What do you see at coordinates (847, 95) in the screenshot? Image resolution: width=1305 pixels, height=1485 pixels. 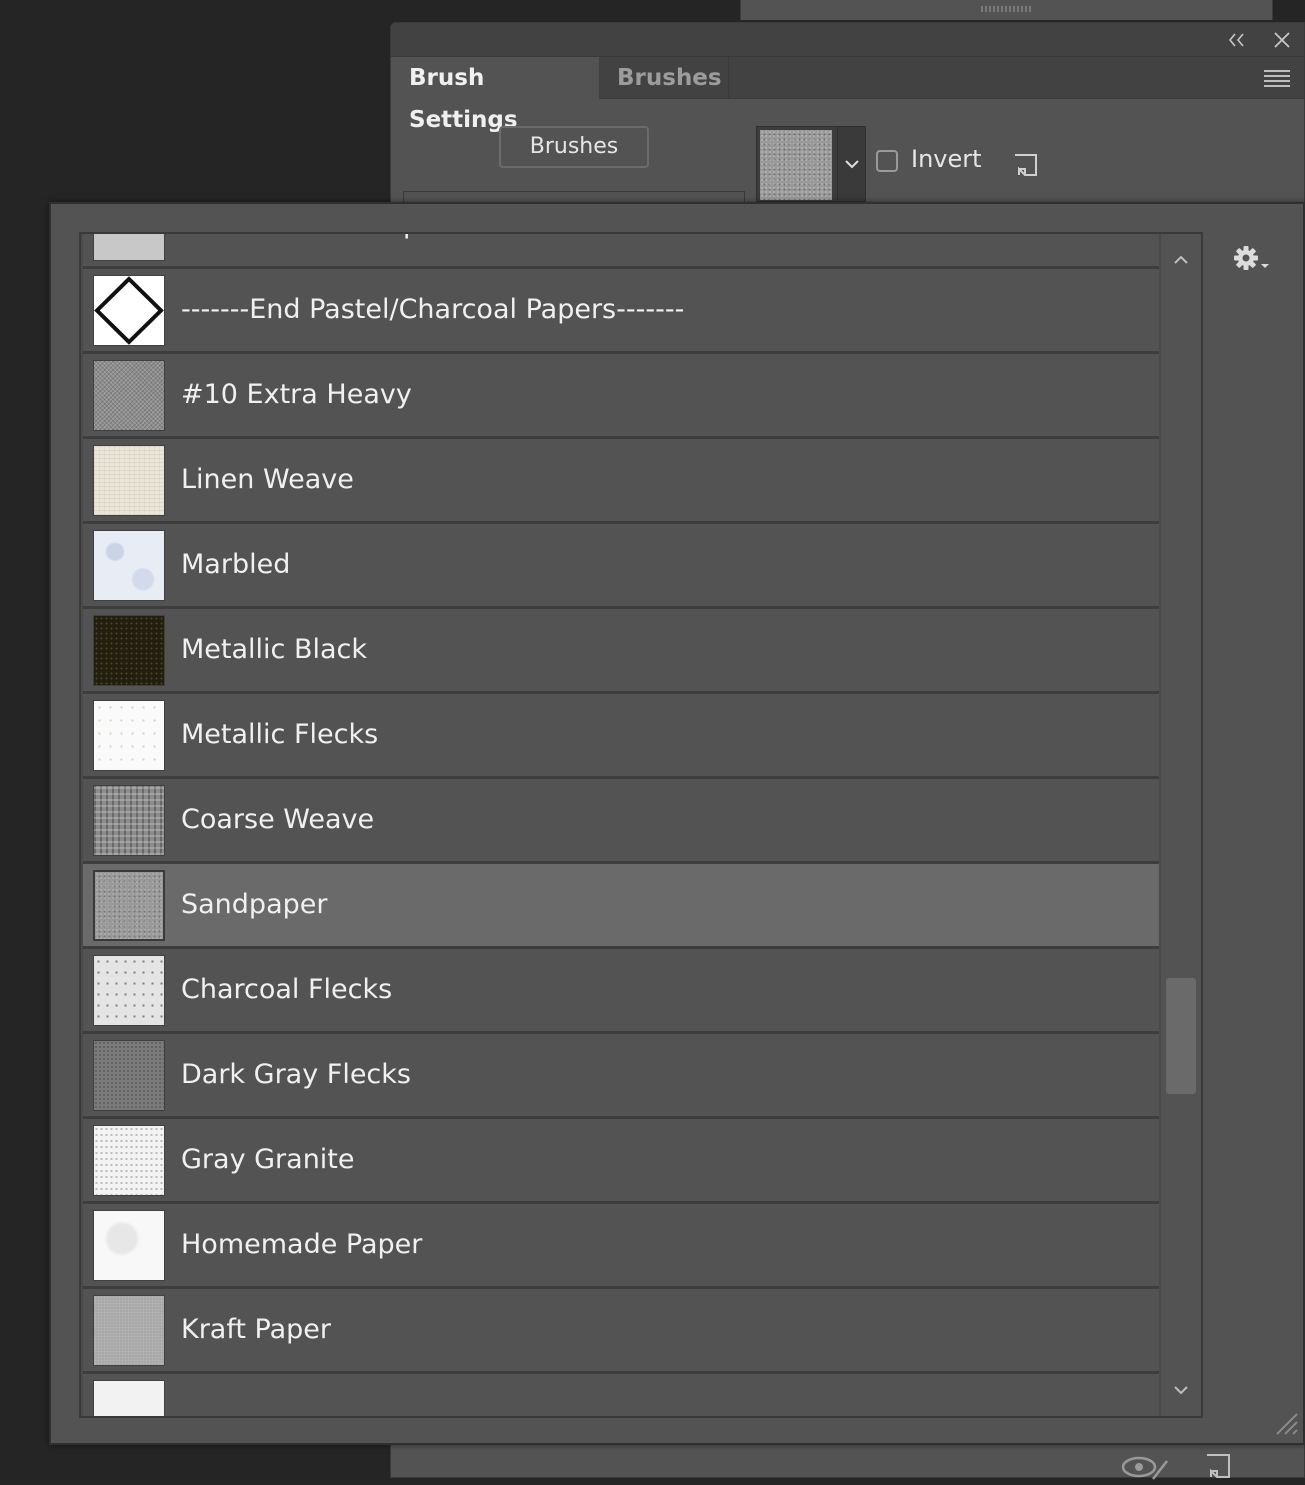 I see `tab-bar: Brush Settings Brushes` at bounding box center [847, 95].